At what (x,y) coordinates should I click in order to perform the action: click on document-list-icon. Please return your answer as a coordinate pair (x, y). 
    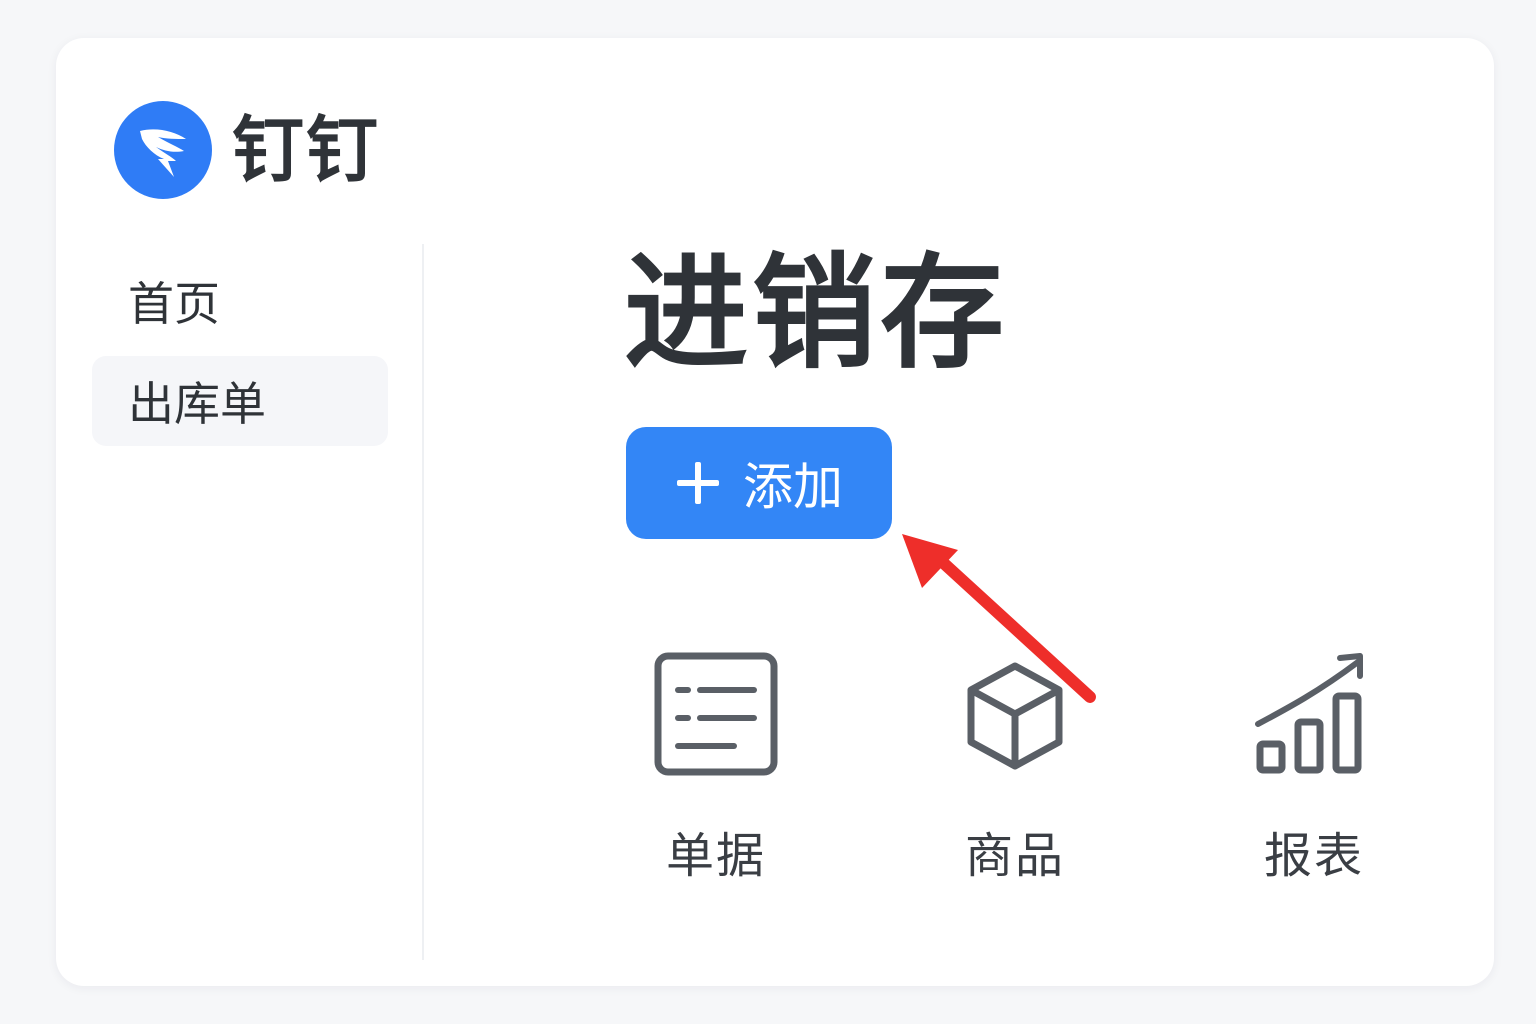
    Looking at the image, I should click on (716, 714).